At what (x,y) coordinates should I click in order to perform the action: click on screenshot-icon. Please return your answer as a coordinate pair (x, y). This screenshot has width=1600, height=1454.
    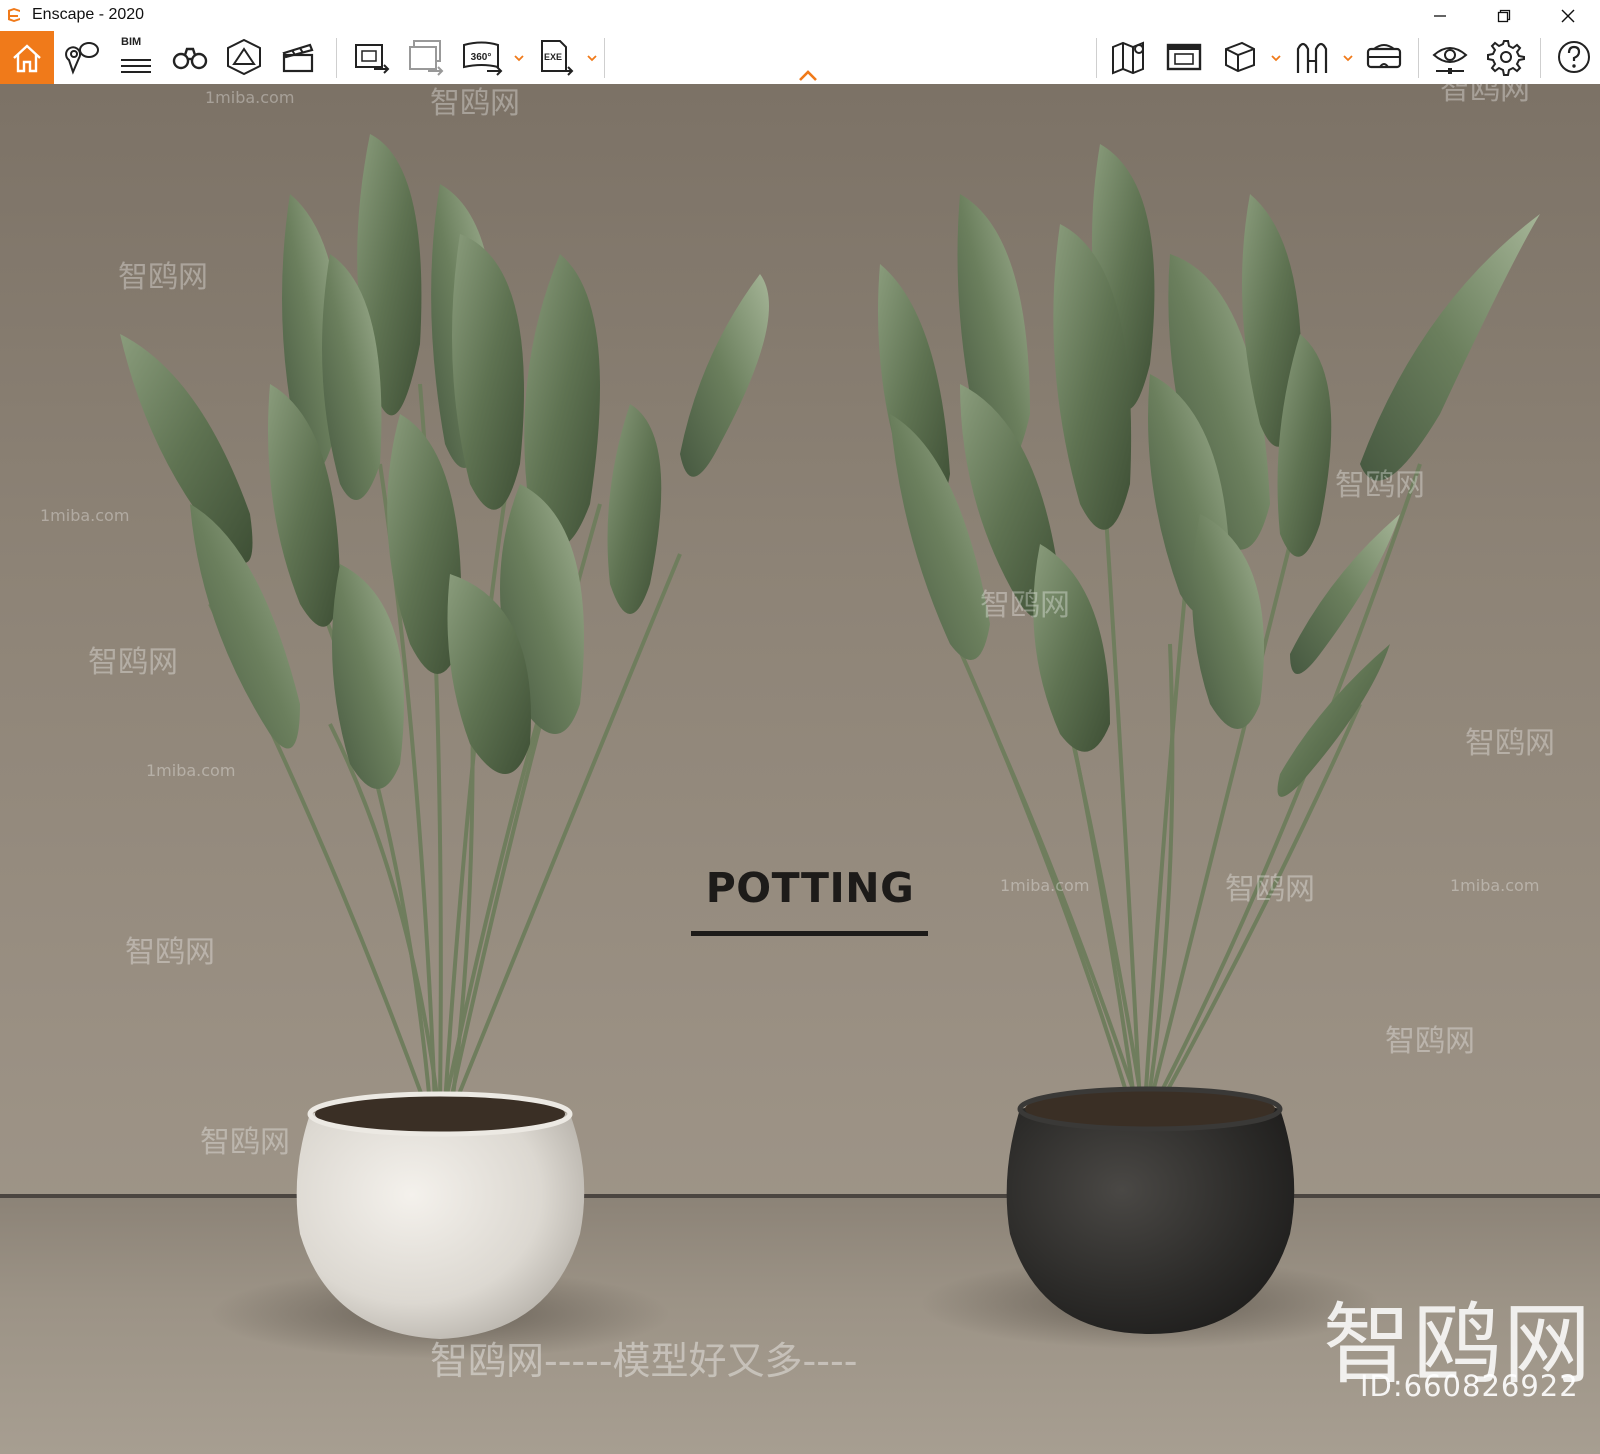
    Looking at the image, I should click on (1184, 57).